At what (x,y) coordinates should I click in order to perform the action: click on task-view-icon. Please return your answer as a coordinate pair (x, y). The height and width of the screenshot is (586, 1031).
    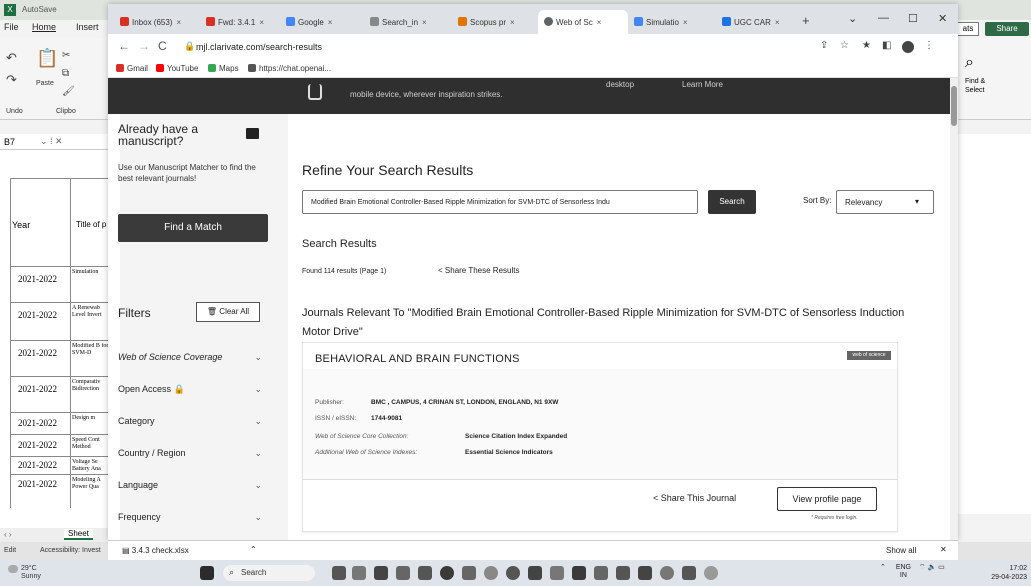
    Looking at the image, I should click on (359, 573).